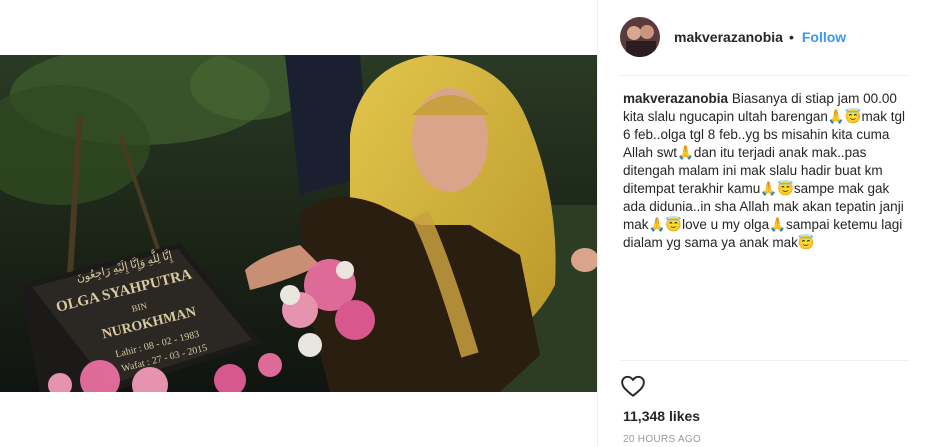 This screenshot has height=447, width=929. I want to click on username-link: makverazanobia, so click(728, 37).